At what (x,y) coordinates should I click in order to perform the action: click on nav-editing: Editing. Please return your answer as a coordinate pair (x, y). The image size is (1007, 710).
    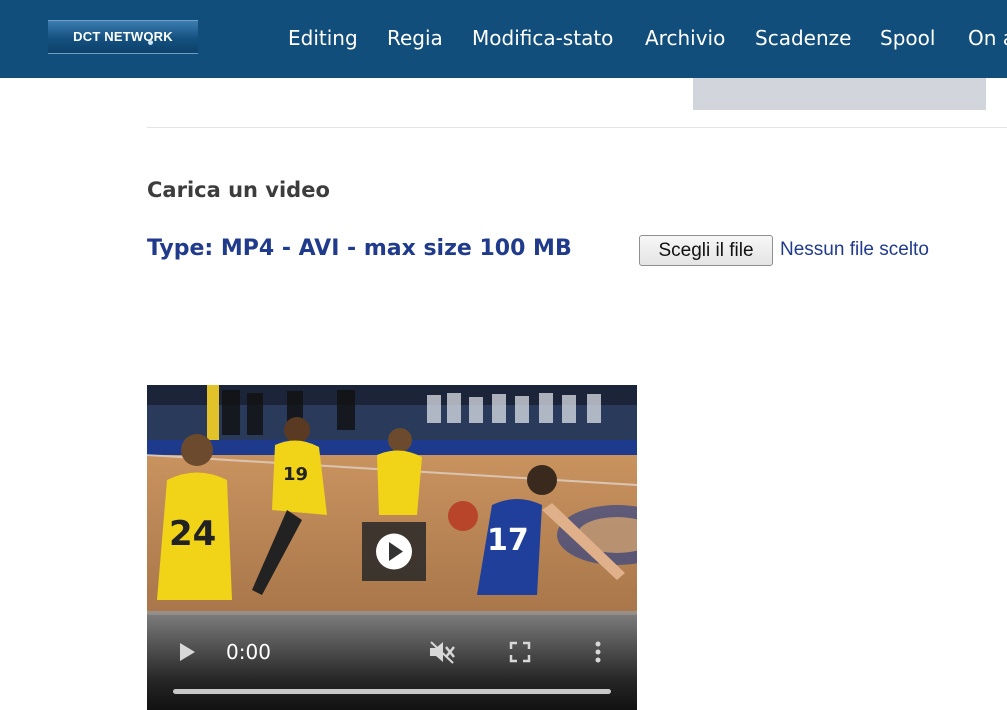
    Looking at the image, I should click on (323, 38).